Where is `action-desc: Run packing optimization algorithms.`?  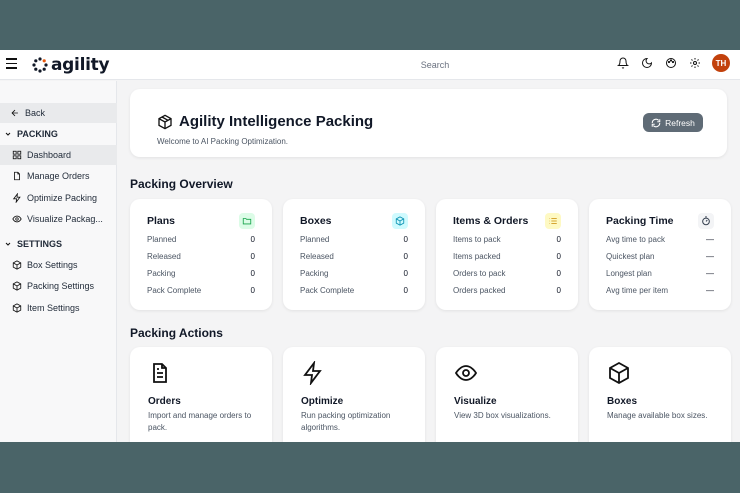 action-desc: Run packing optimization algorithms. is located at coordinates (346, 421).